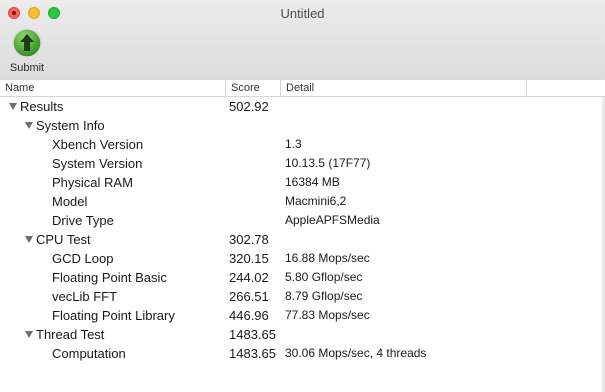 This screenshot has width=605, height=392. Describe the element at coordinates (42, 106) in the screenshot. I see `row-name: Results` at that location.